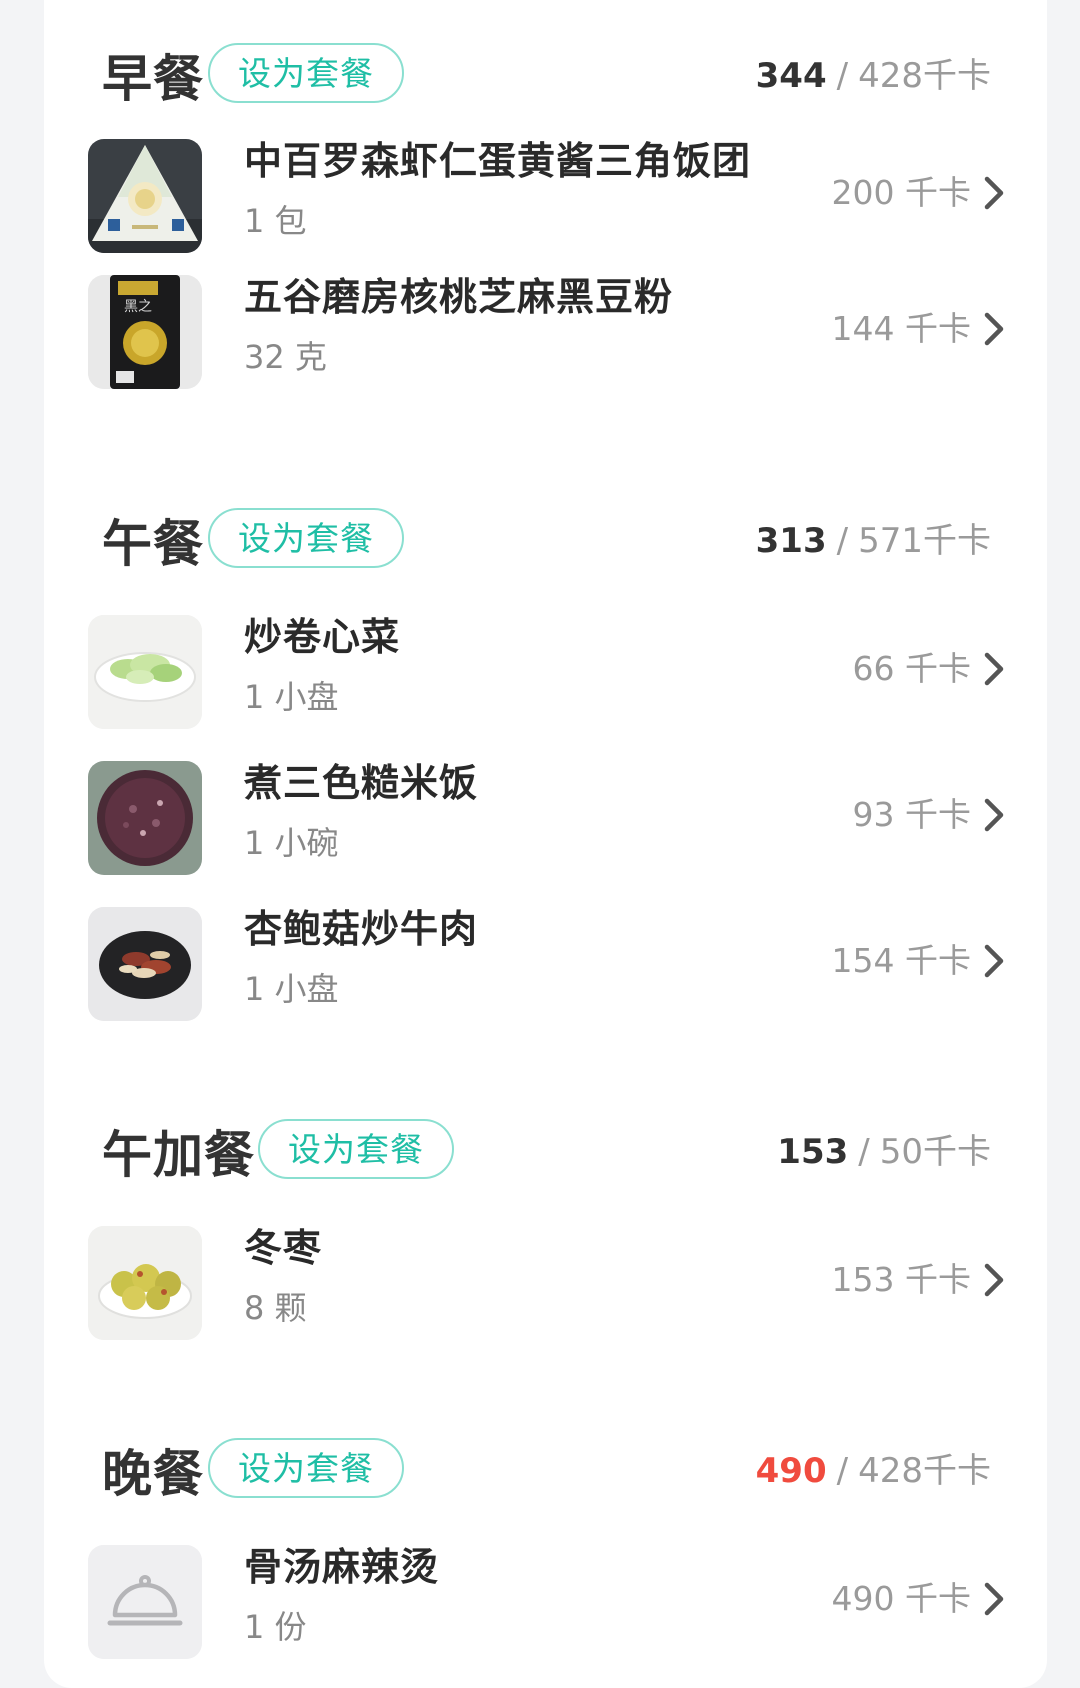 The height and width of the screenshot is (1688, 1080). I want to click on meal-calorie-summary: 153/50千卡, so click(884, 1152).